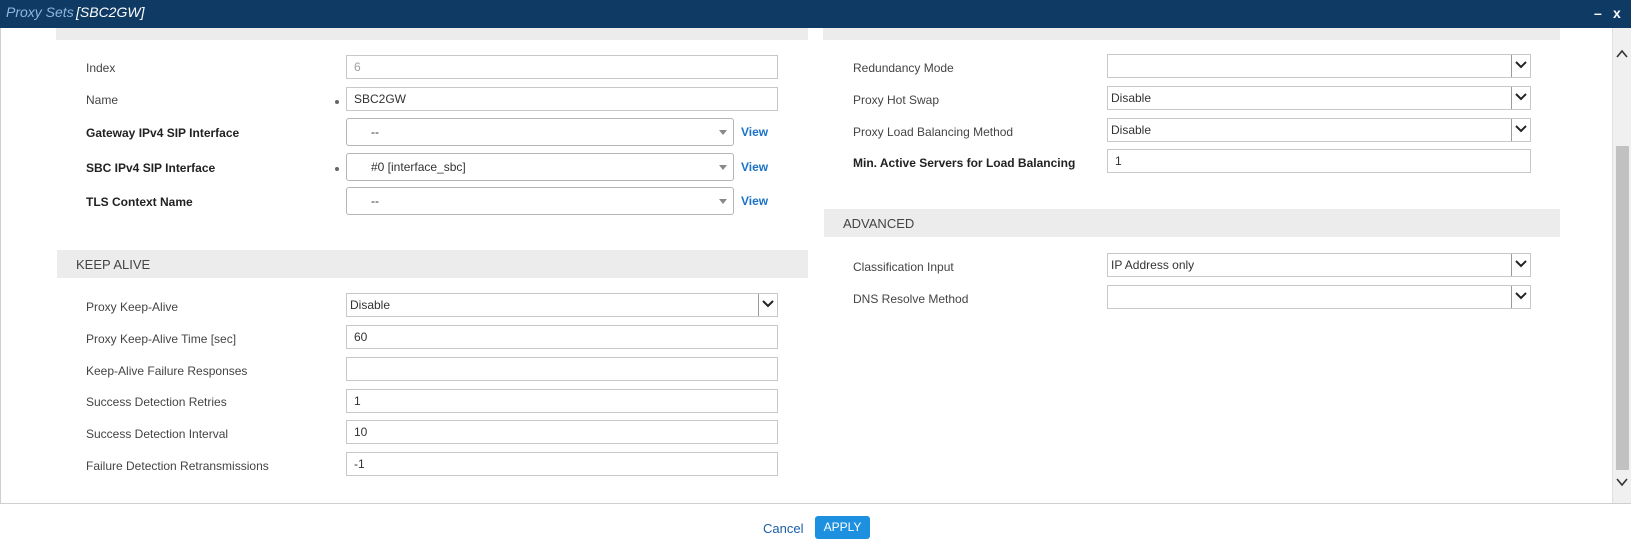 The height and width of the screenshot is (551, 1631). Describe the element at coordinates (562, 99) in the screenshot. I see `name-field: SBC2GW` at that location.